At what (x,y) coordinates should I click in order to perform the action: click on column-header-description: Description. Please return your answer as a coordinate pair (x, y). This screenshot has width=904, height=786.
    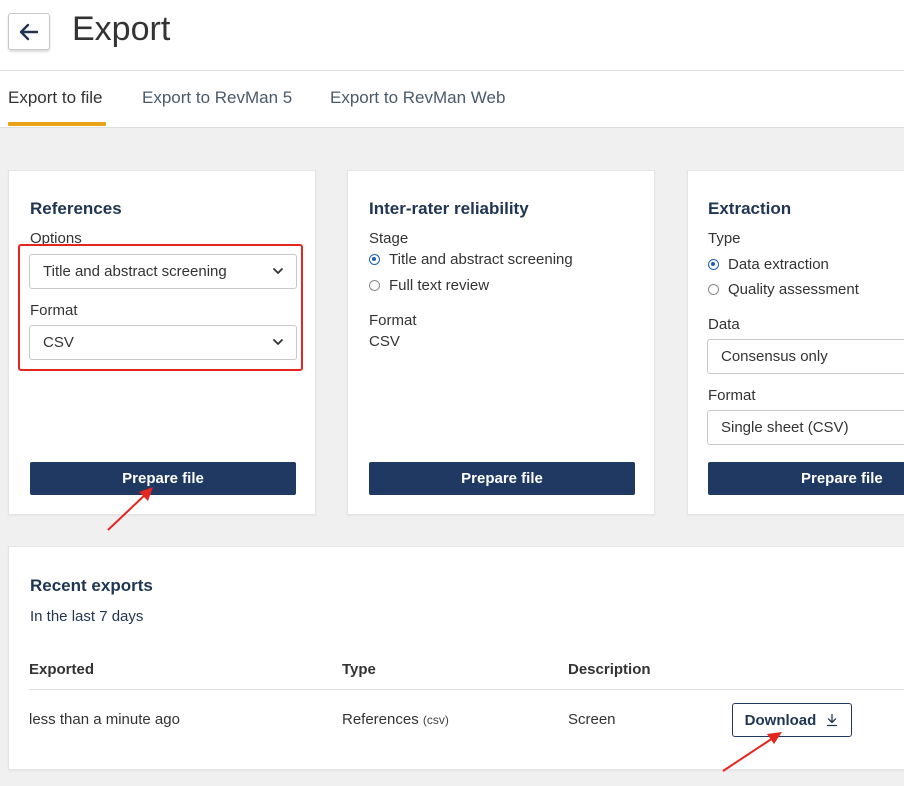
    Looking at the image, I should click on (609, 669).